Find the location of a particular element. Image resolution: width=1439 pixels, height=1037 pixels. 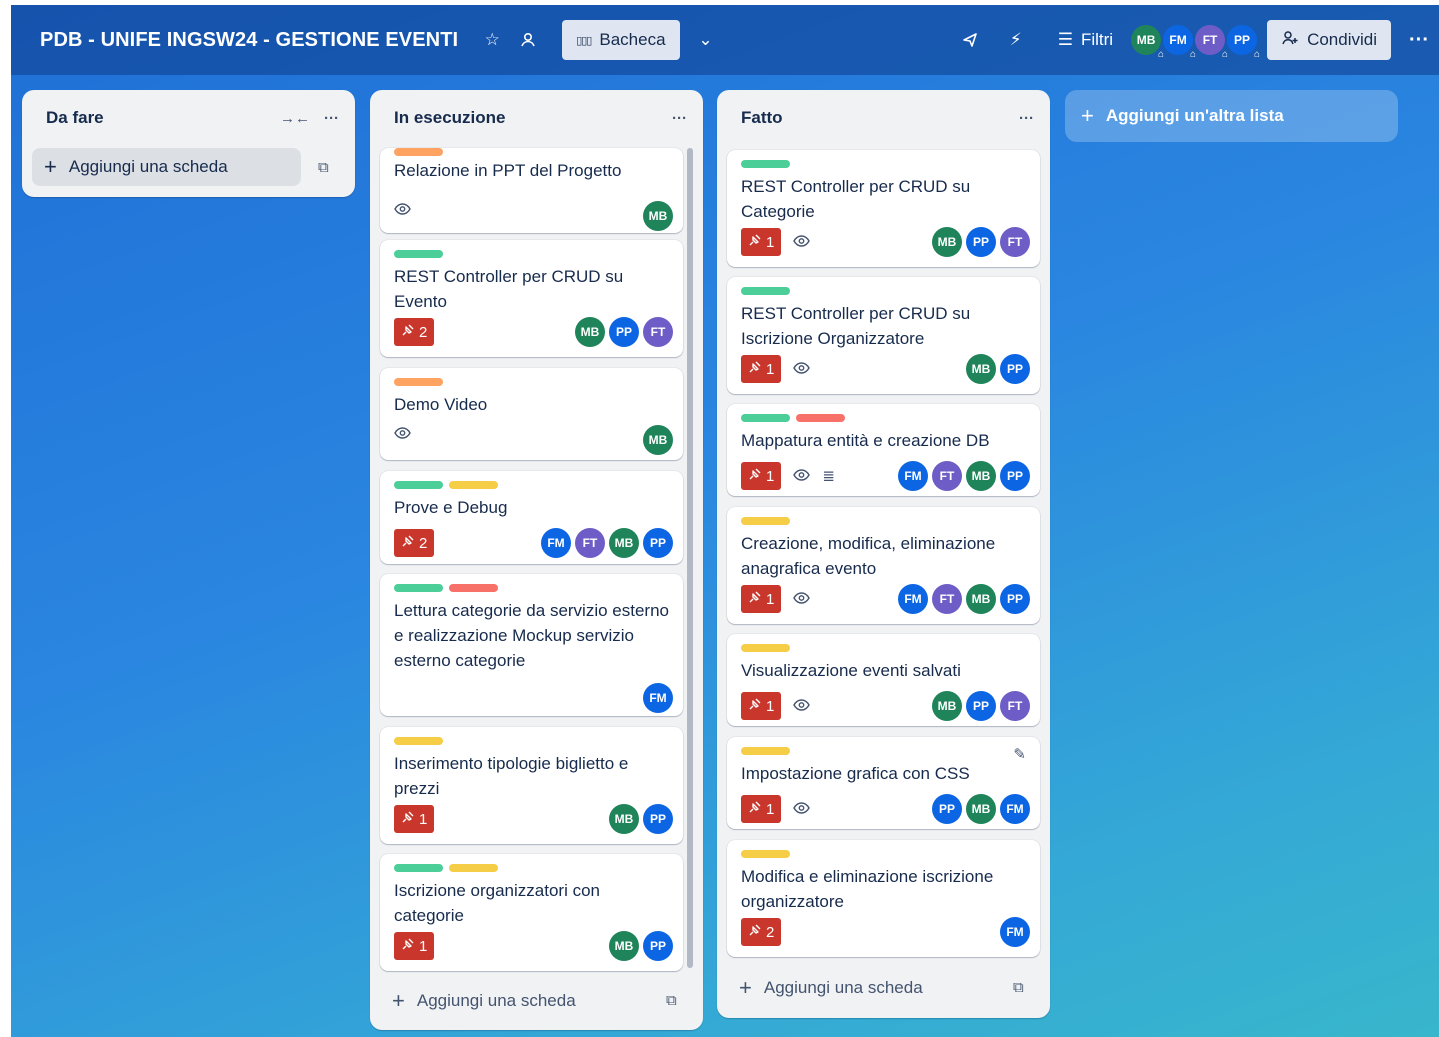

board-members: MB ⌂ FM ⌂ FT ⌂ PP ⌂ is located at coordinates (1195, 42).